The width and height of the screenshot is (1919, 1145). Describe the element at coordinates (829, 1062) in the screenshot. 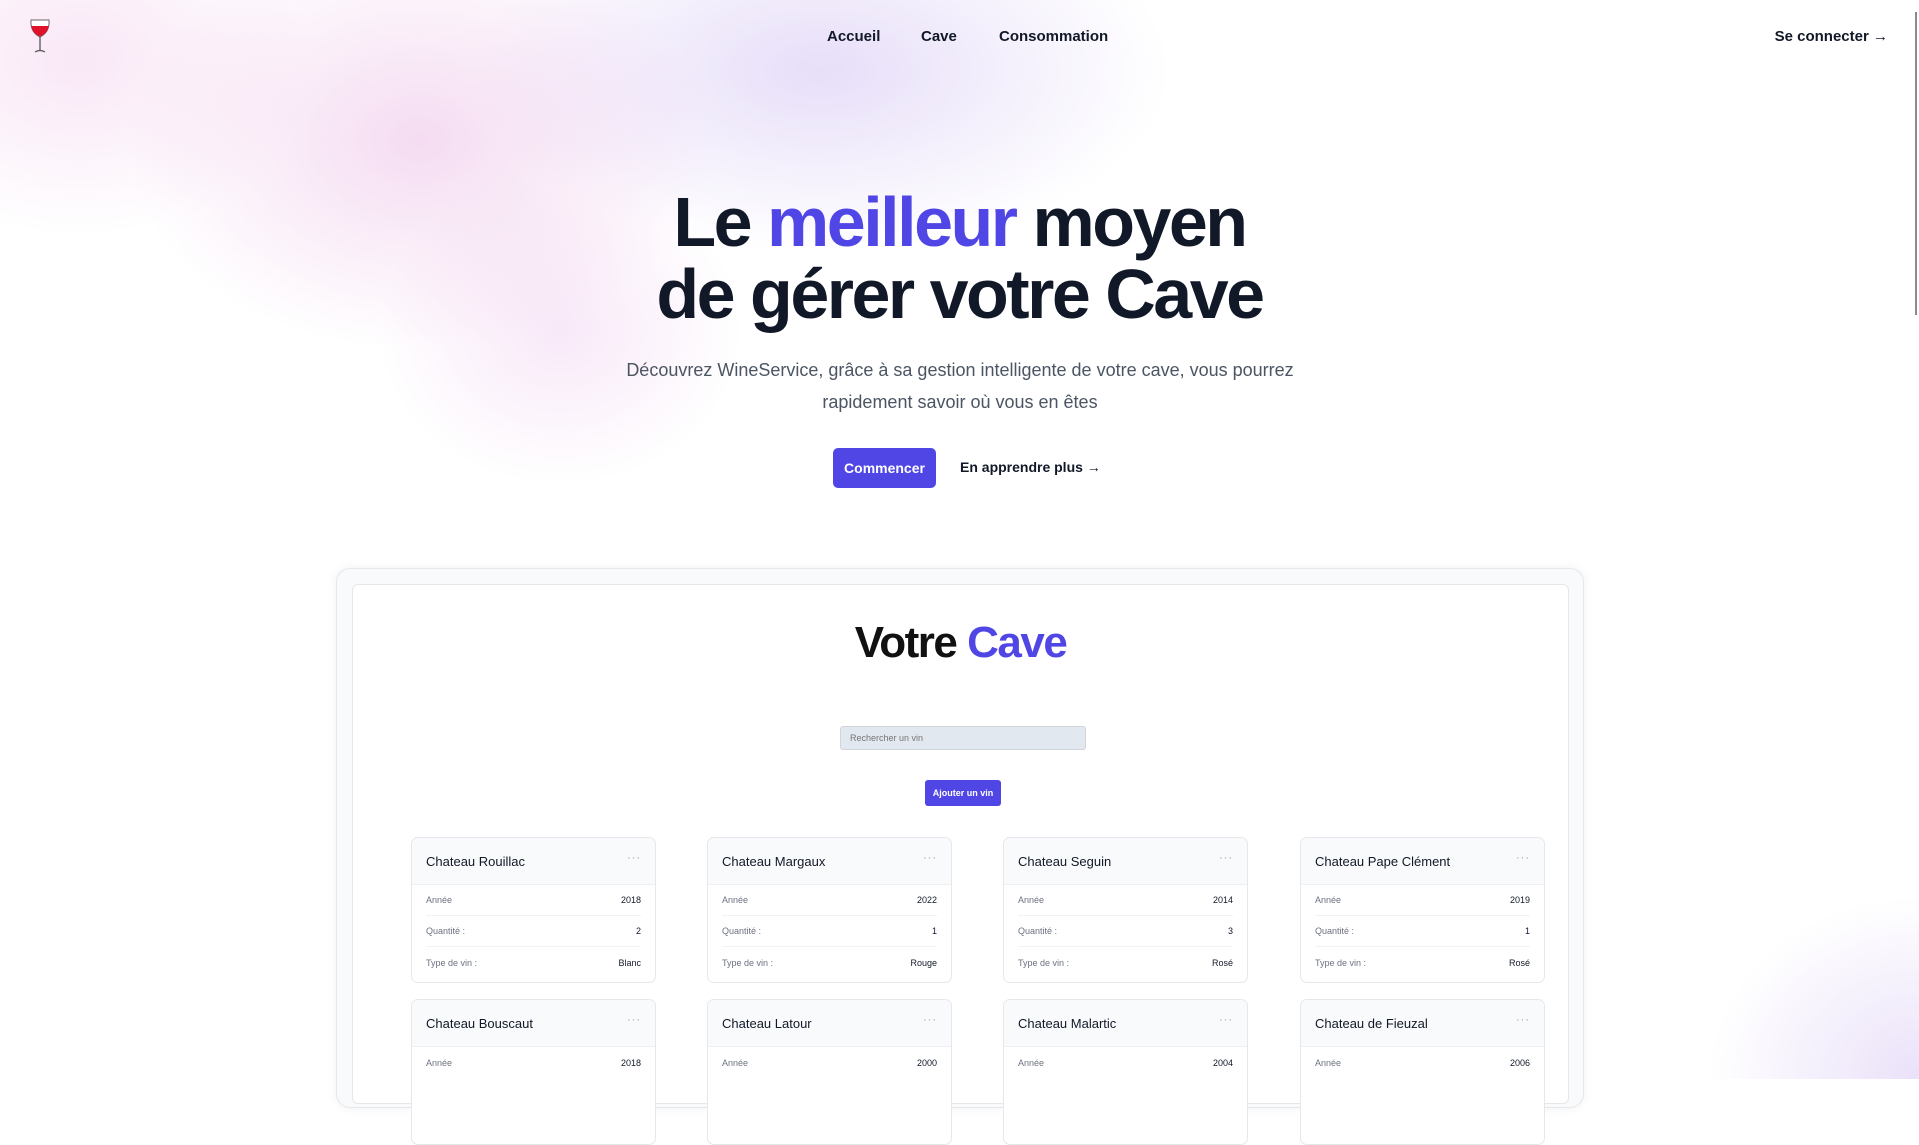

I see `wine-row-year: Année 2000` at that location.